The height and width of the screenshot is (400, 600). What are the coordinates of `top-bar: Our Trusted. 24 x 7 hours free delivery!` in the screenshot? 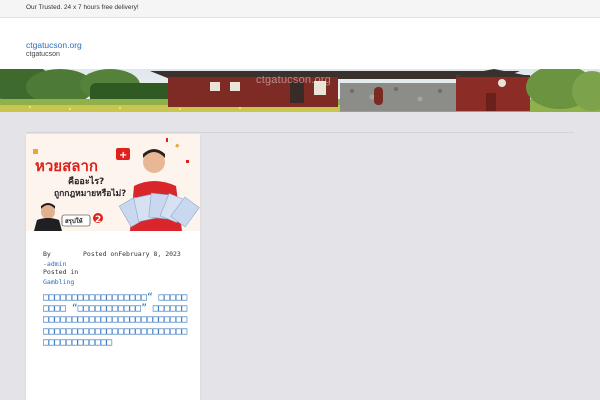 It's located at (300, 9).